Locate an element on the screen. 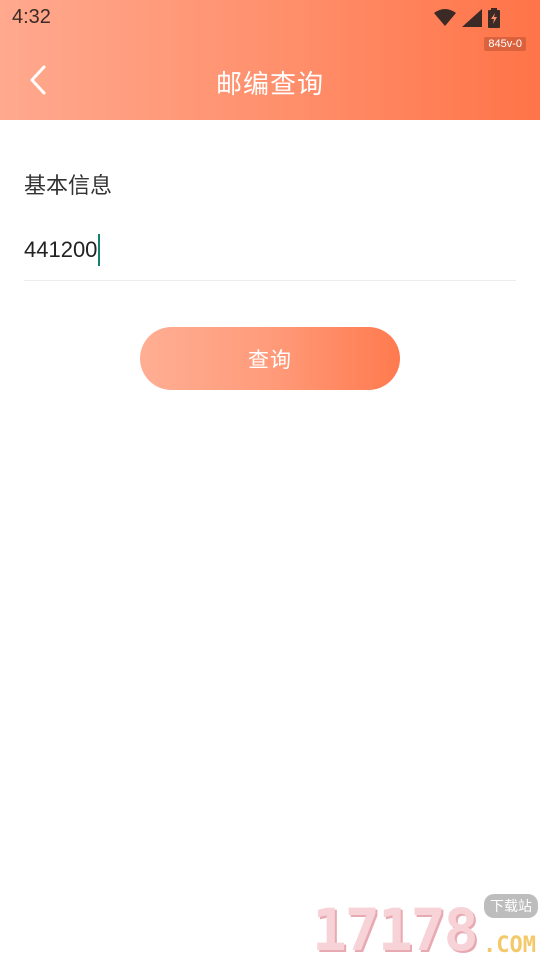  watermark-logo: 17178 .COM 下载站 is located at coordinates (425, 927).